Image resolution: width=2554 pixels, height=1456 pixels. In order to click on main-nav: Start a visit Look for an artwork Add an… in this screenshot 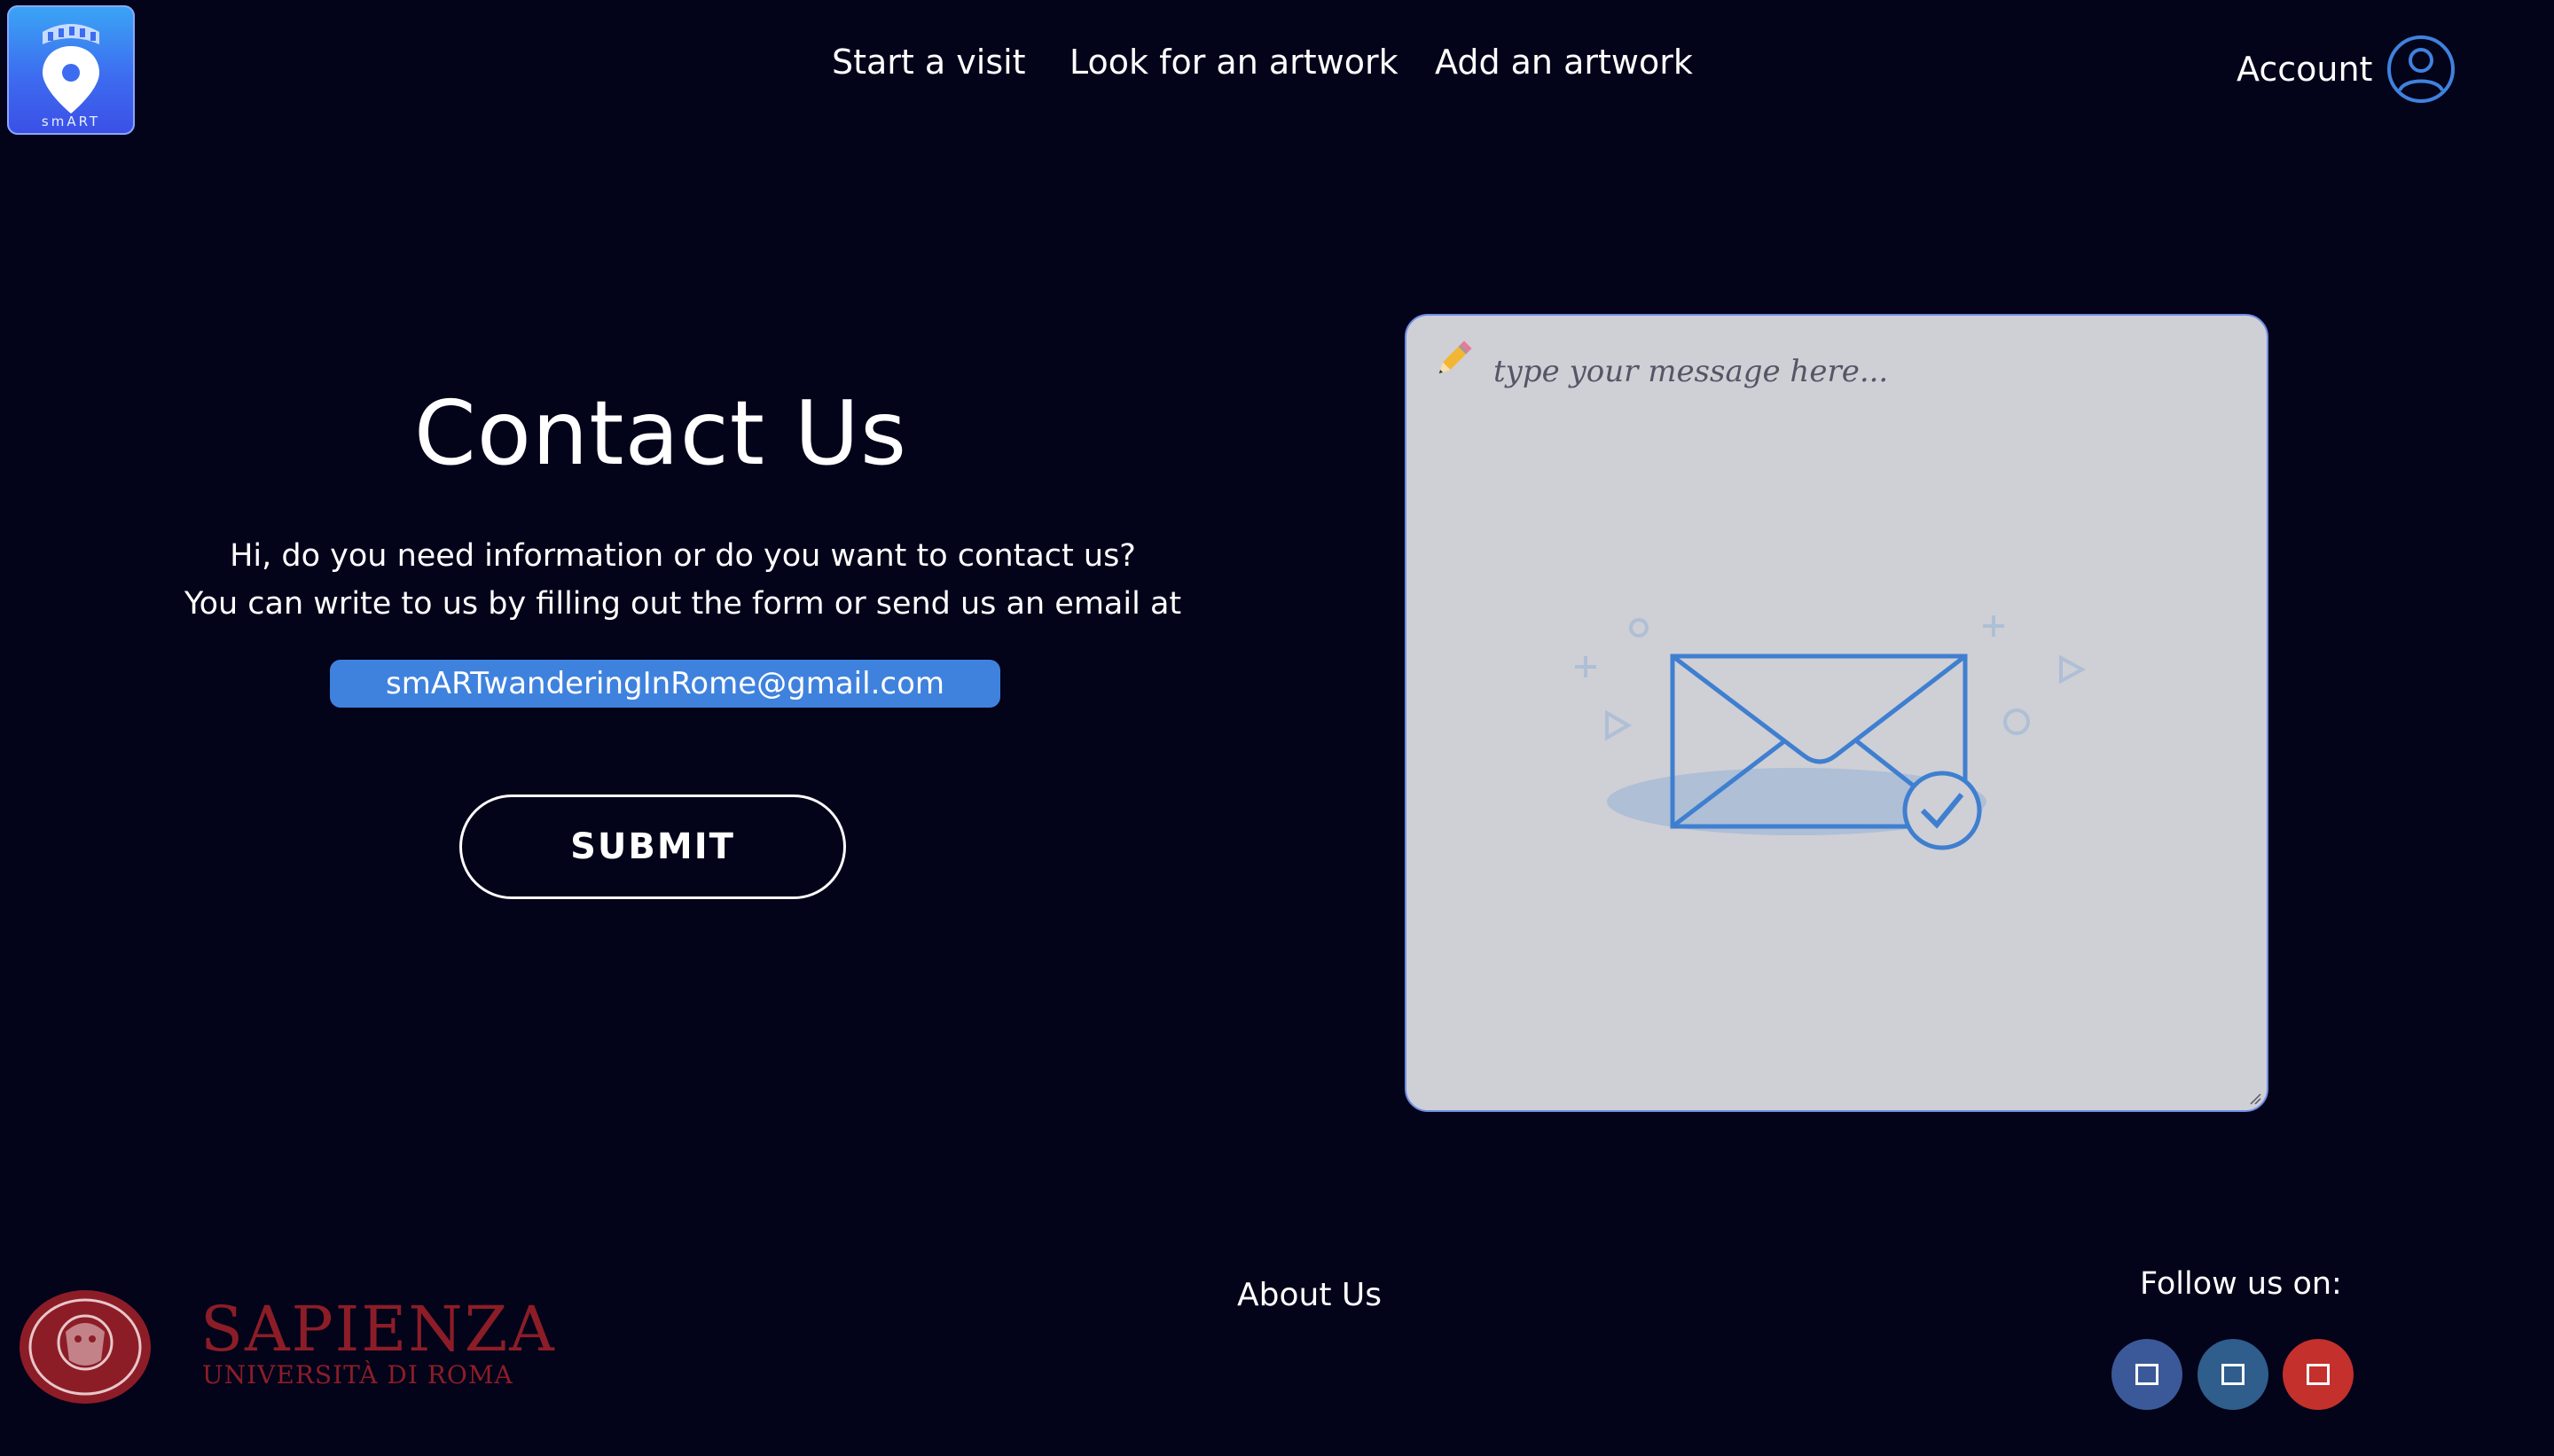, I will do `click(1277, 65)`.